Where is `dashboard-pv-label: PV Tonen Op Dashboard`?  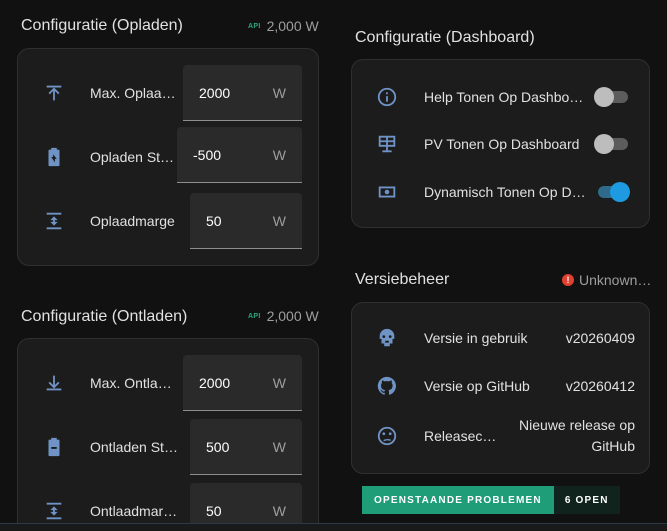 dashboard-pv-label: PV Tonen Op Dashboard is located at coordinates (502, 144).